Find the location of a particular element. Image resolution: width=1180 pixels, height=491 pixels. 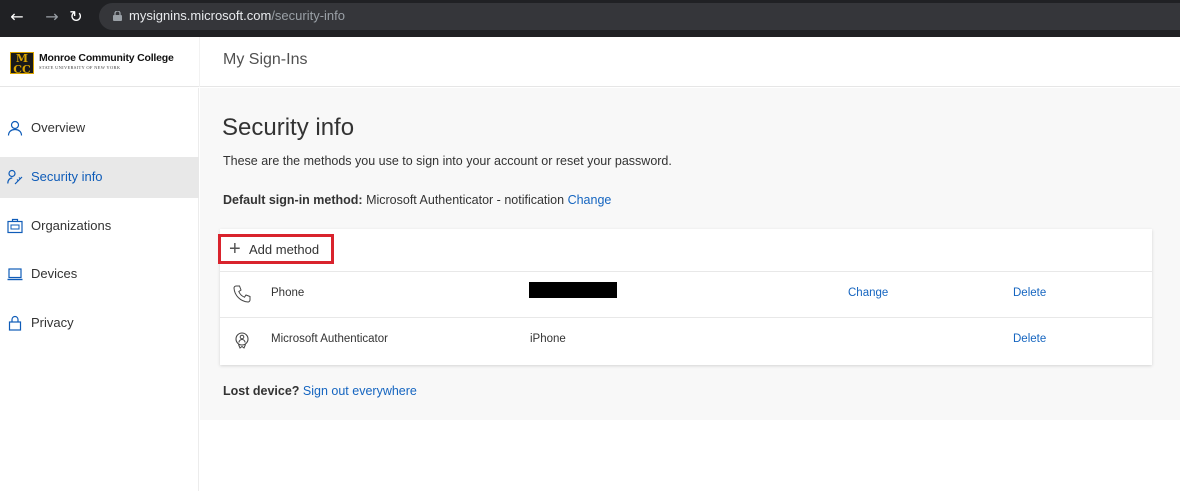

default-method-value: Microsoft Authenticator - notification is located at coordinates (465, 200).